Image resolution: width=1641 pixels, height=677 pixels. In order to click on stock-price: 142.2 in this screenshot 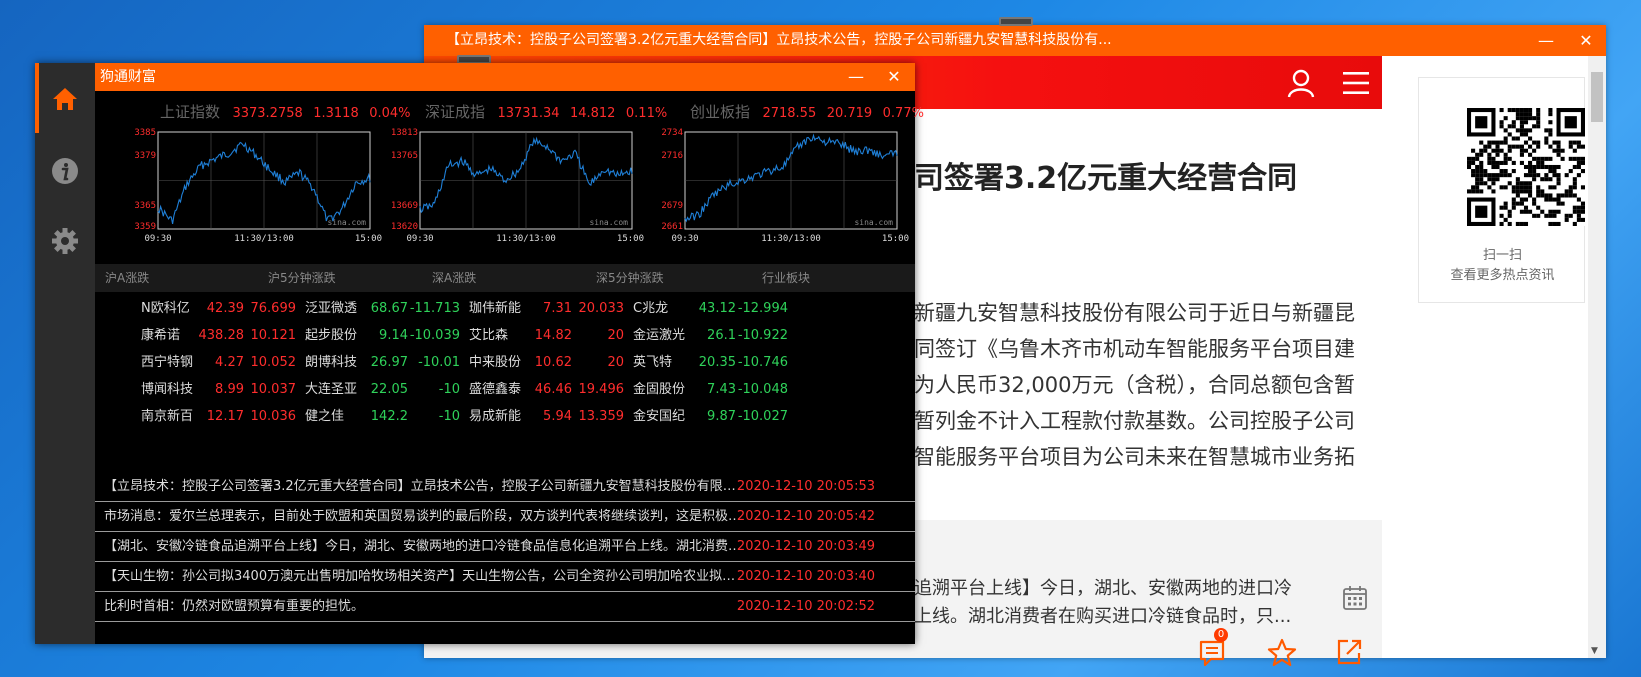, I will do `click(389, 416)`.